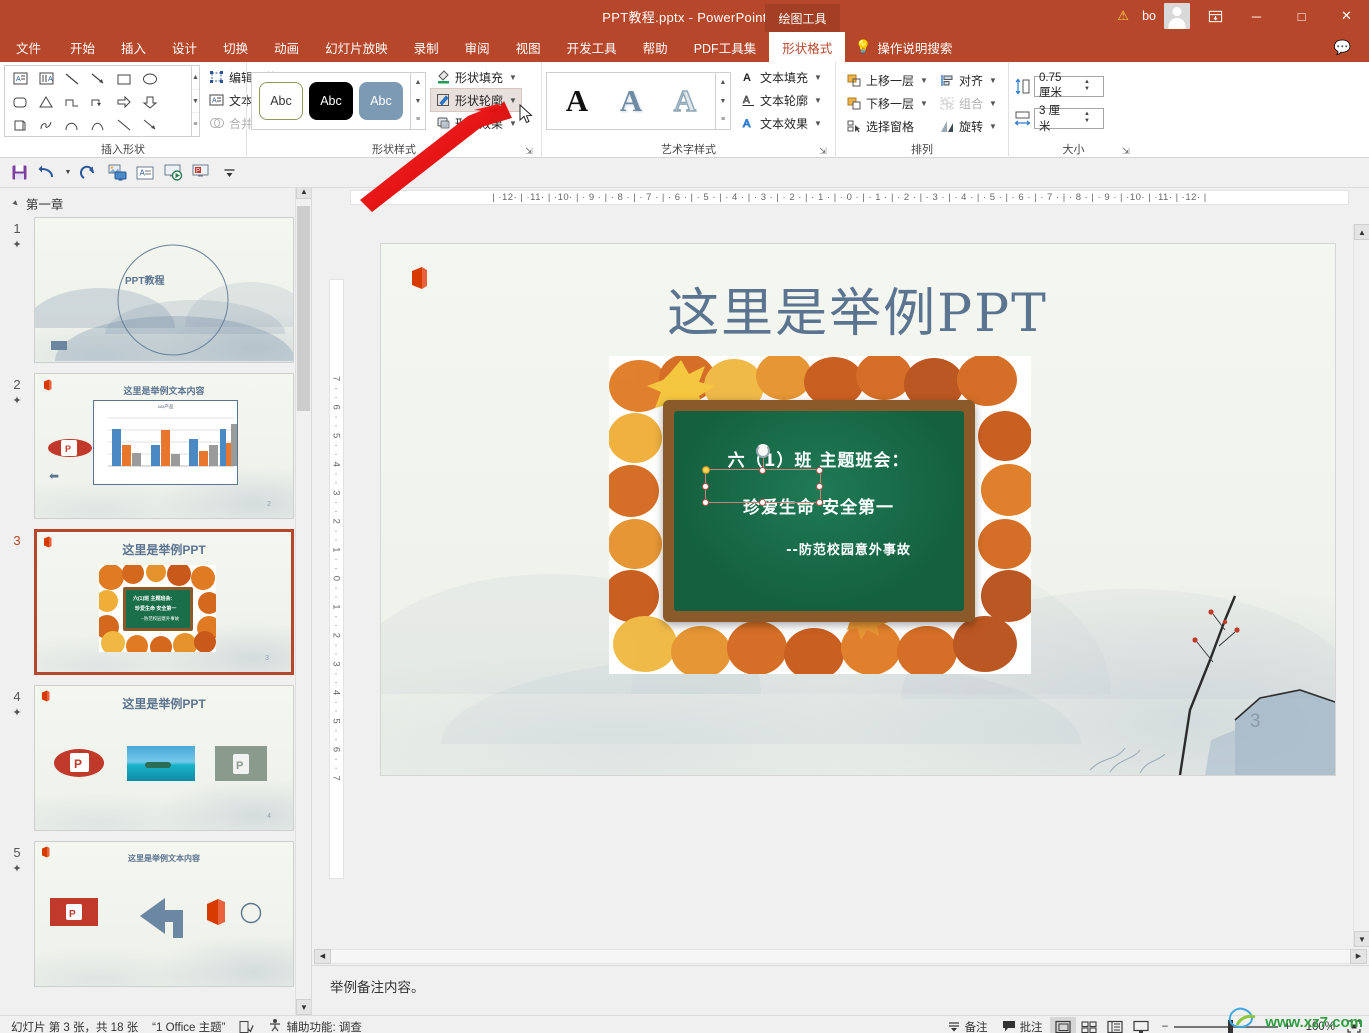  I want to click on shape-height-stepper: ▲ ▼, so click(1087, 86).